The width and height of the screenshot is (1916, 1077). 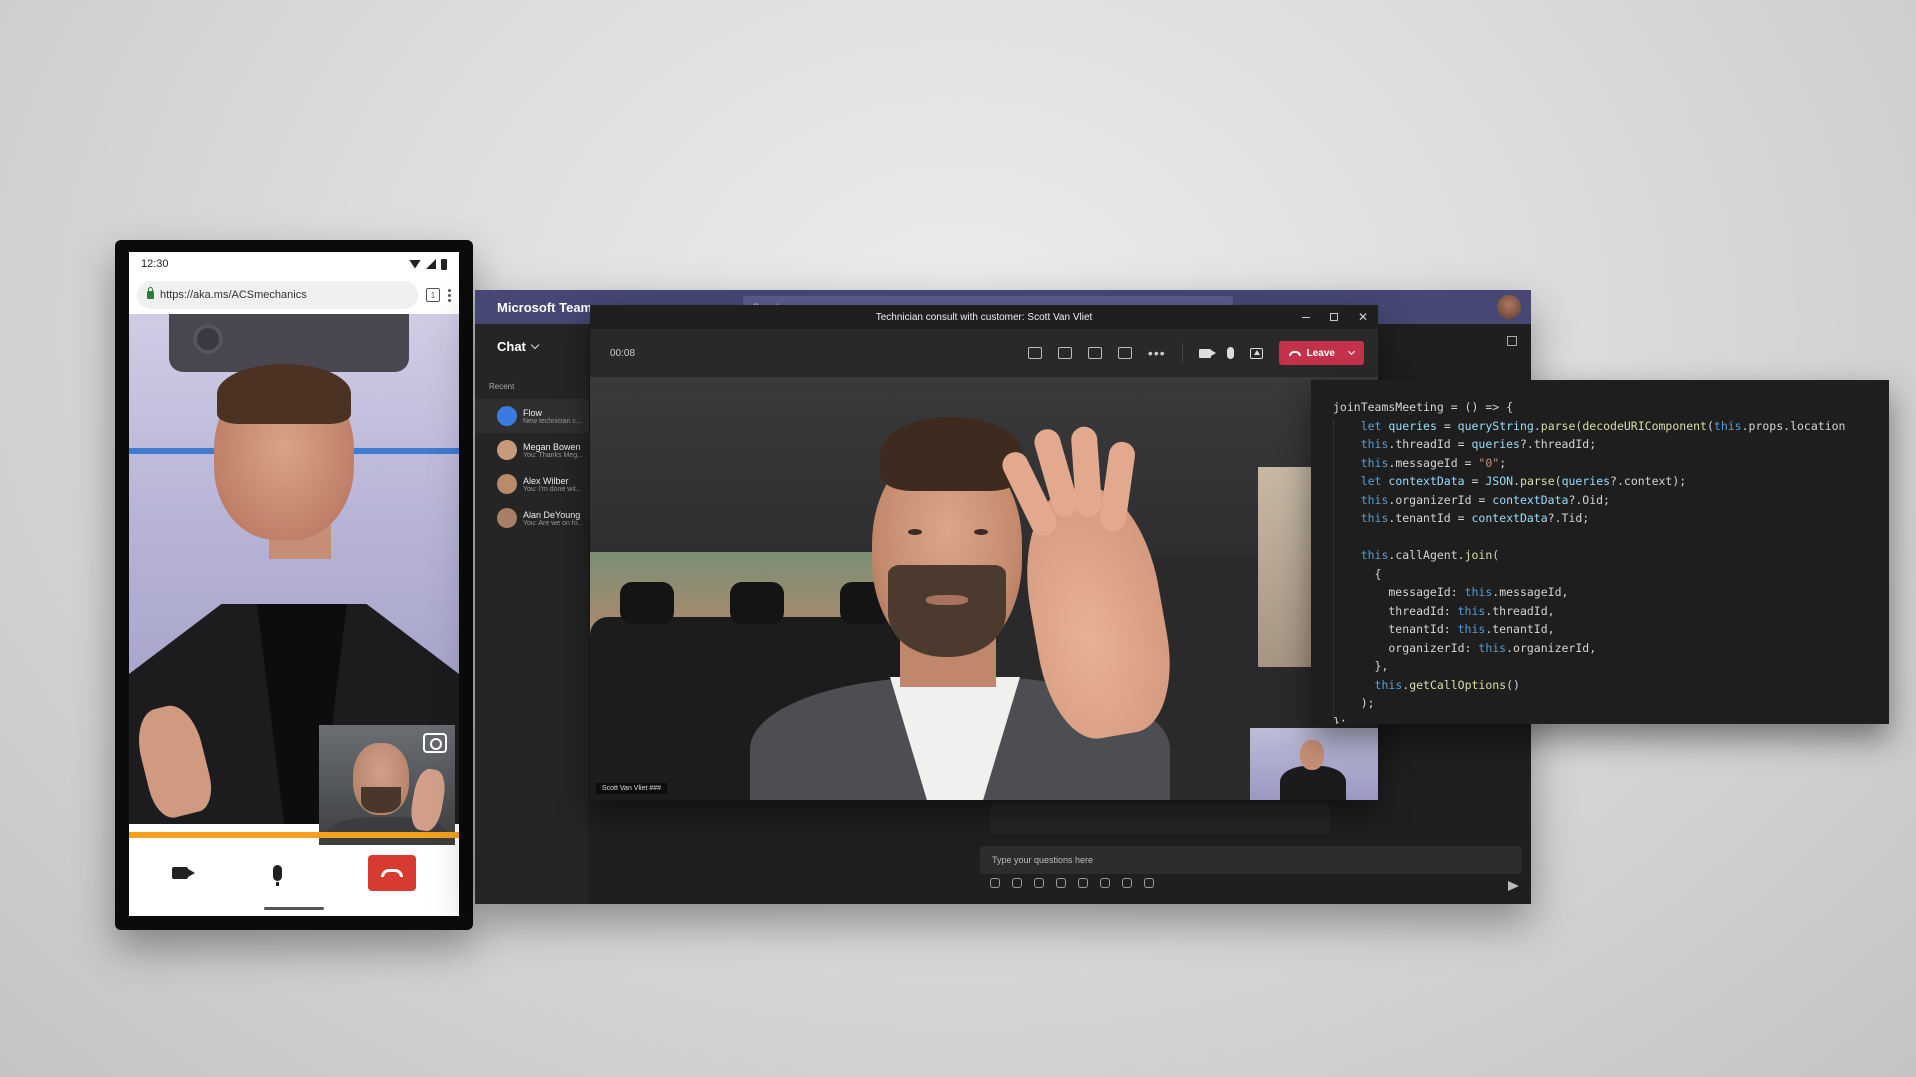 I want to click on hang-up-button, so click(x=392, y=873).